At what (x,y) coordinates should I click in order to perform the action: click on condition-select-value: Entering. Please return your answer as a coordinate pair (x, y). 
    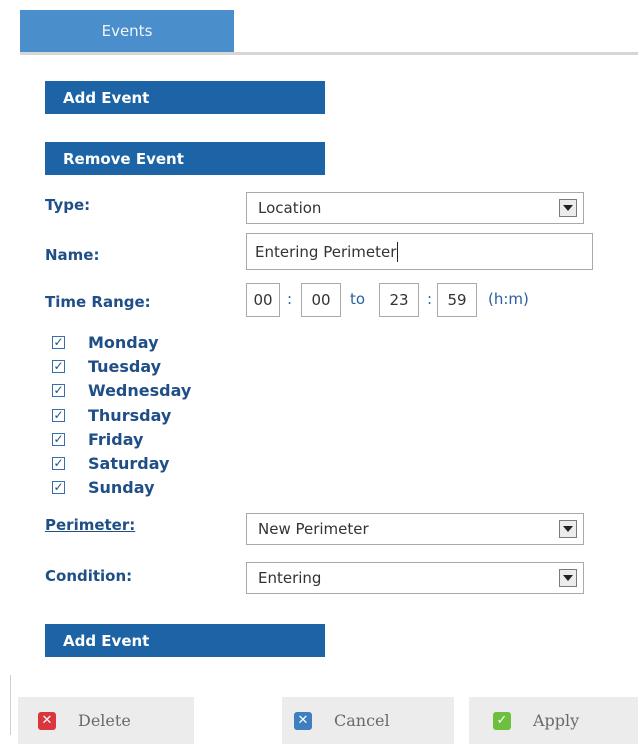
    Looking at the image, I should click on (290, 578).